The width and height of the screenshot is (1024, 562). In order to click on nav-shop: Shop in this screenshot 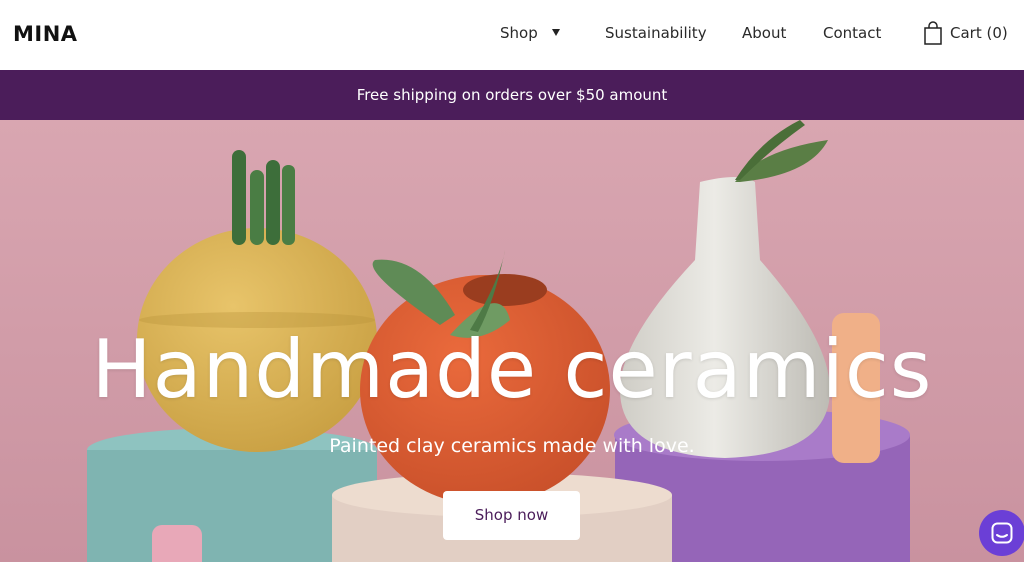, I will do `click(530, 33)`.